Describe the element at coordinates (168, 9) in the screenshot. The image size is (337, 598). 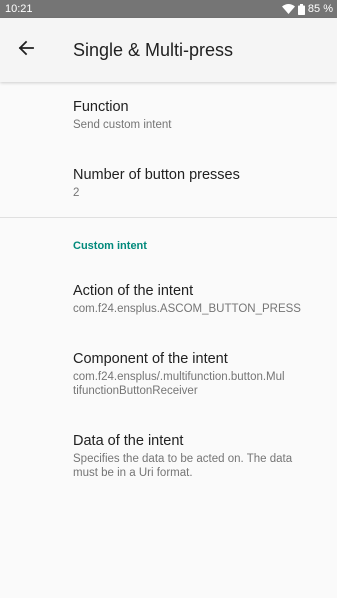
I see `status-bar: 10:21 85 %` at that location.